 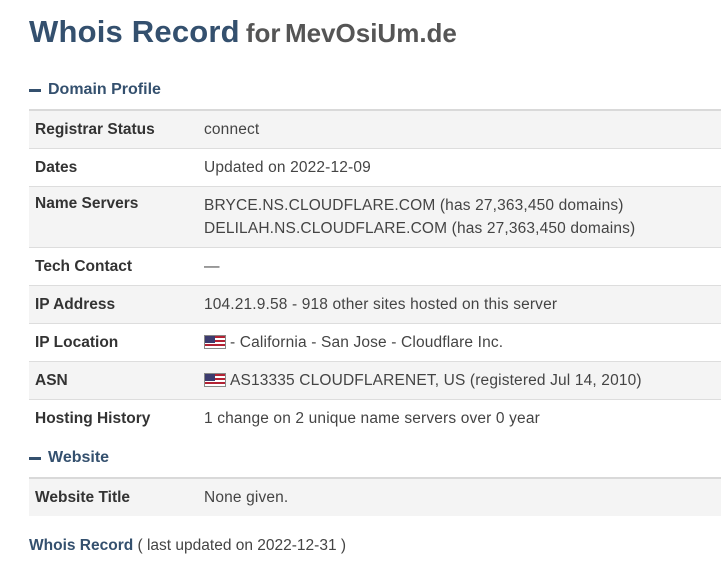 I want to click on last-updated-text: ( last updated on 2022-12-31 ), so click(x=242, y=545).